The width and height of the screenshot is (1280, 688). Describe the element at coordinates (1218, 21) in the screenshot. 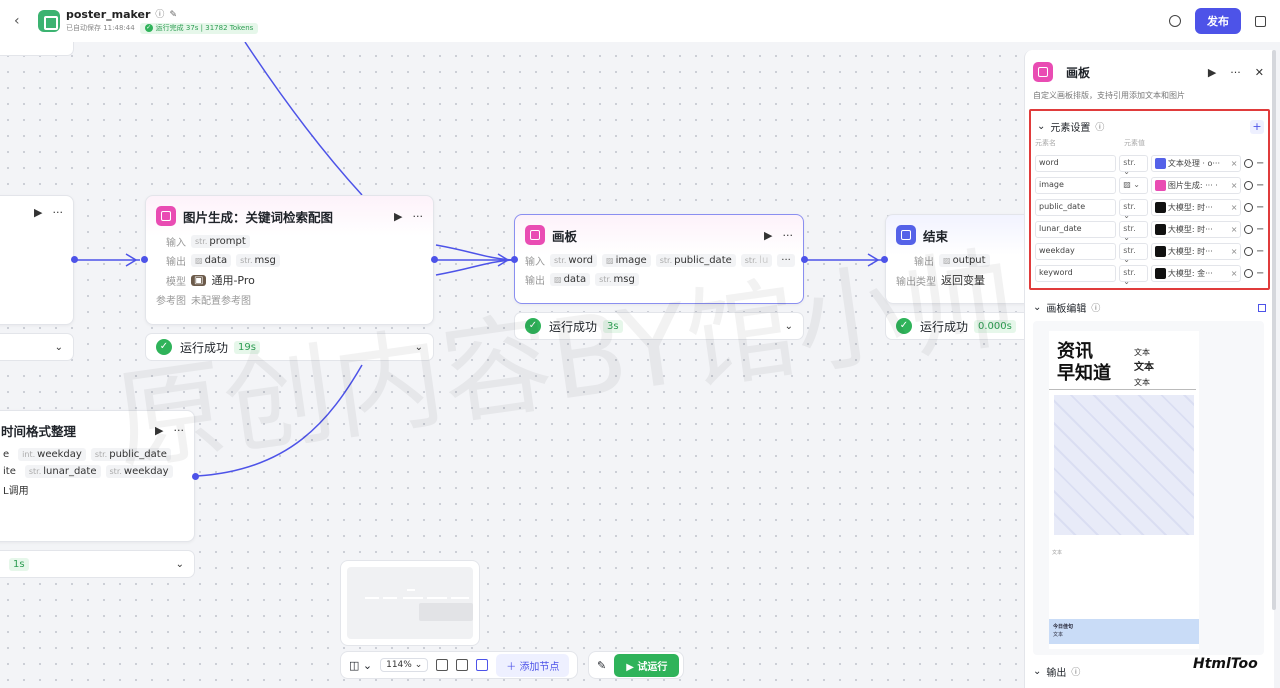

I see `publish-button: 发布` at that location.